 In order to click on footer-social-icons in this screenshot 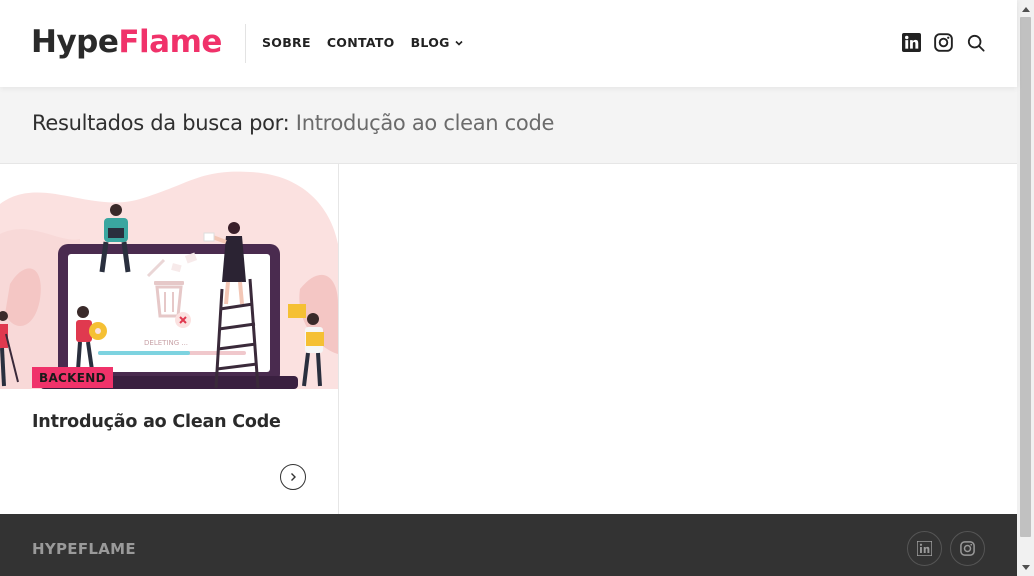, I will do `click(946, 548)`.